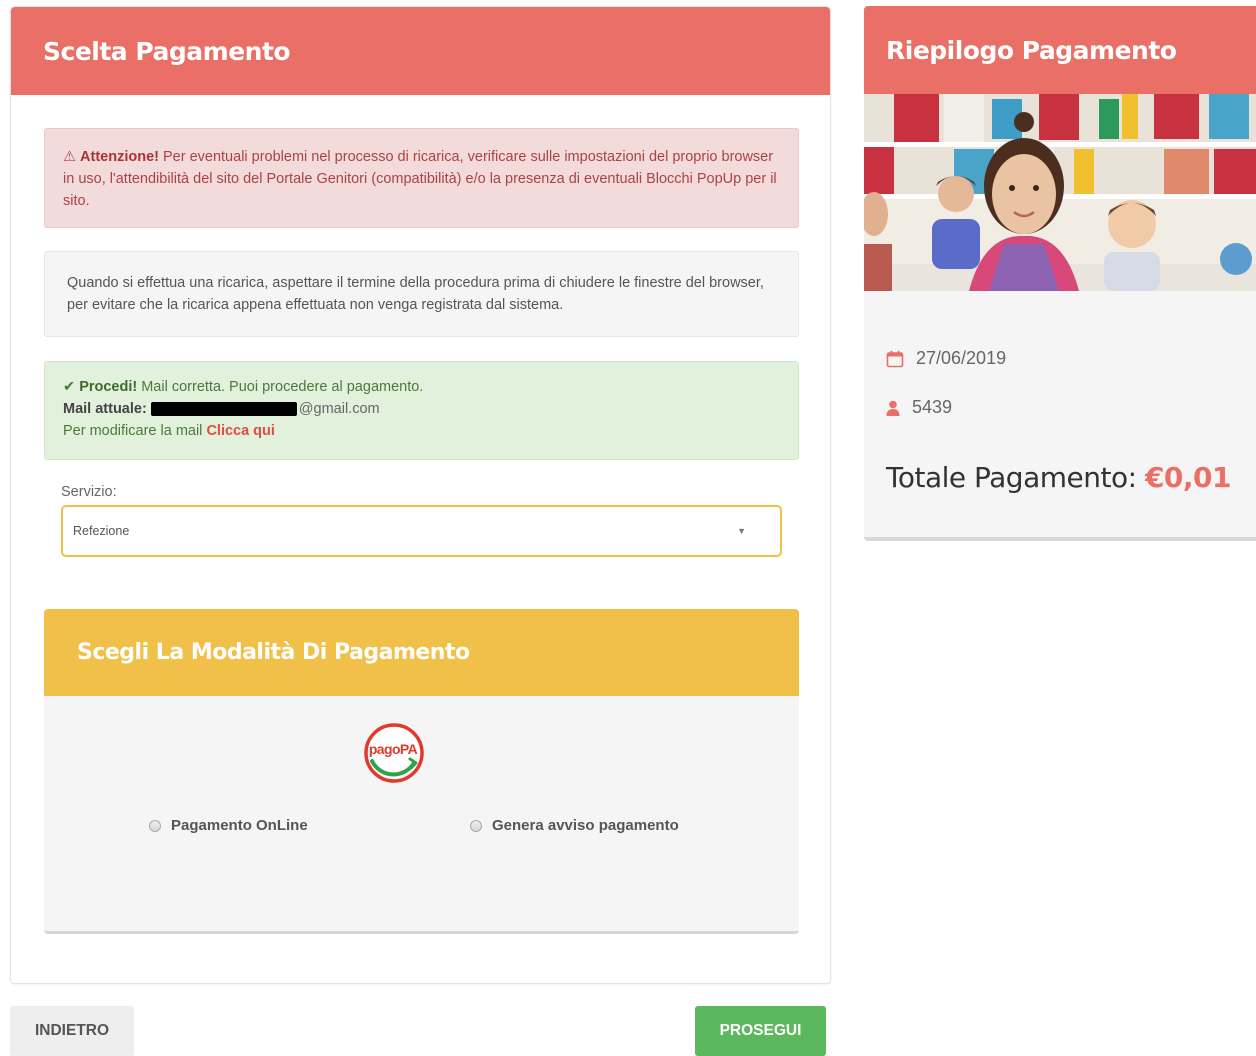 This screenshot has height=1056, width=1256. What do you see at coordinates (69, 157) in the screenshot?
I see `warning-icon: ⚠` at bounding box center [69, 157].